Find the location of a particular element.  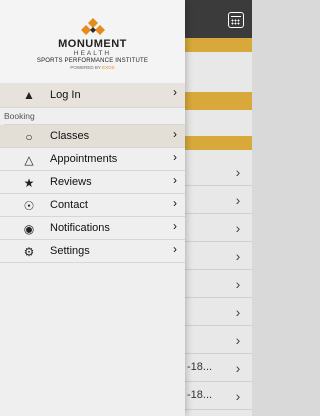

brand-powered-prefix: POWERED BY is located at coordinates (85, 67).